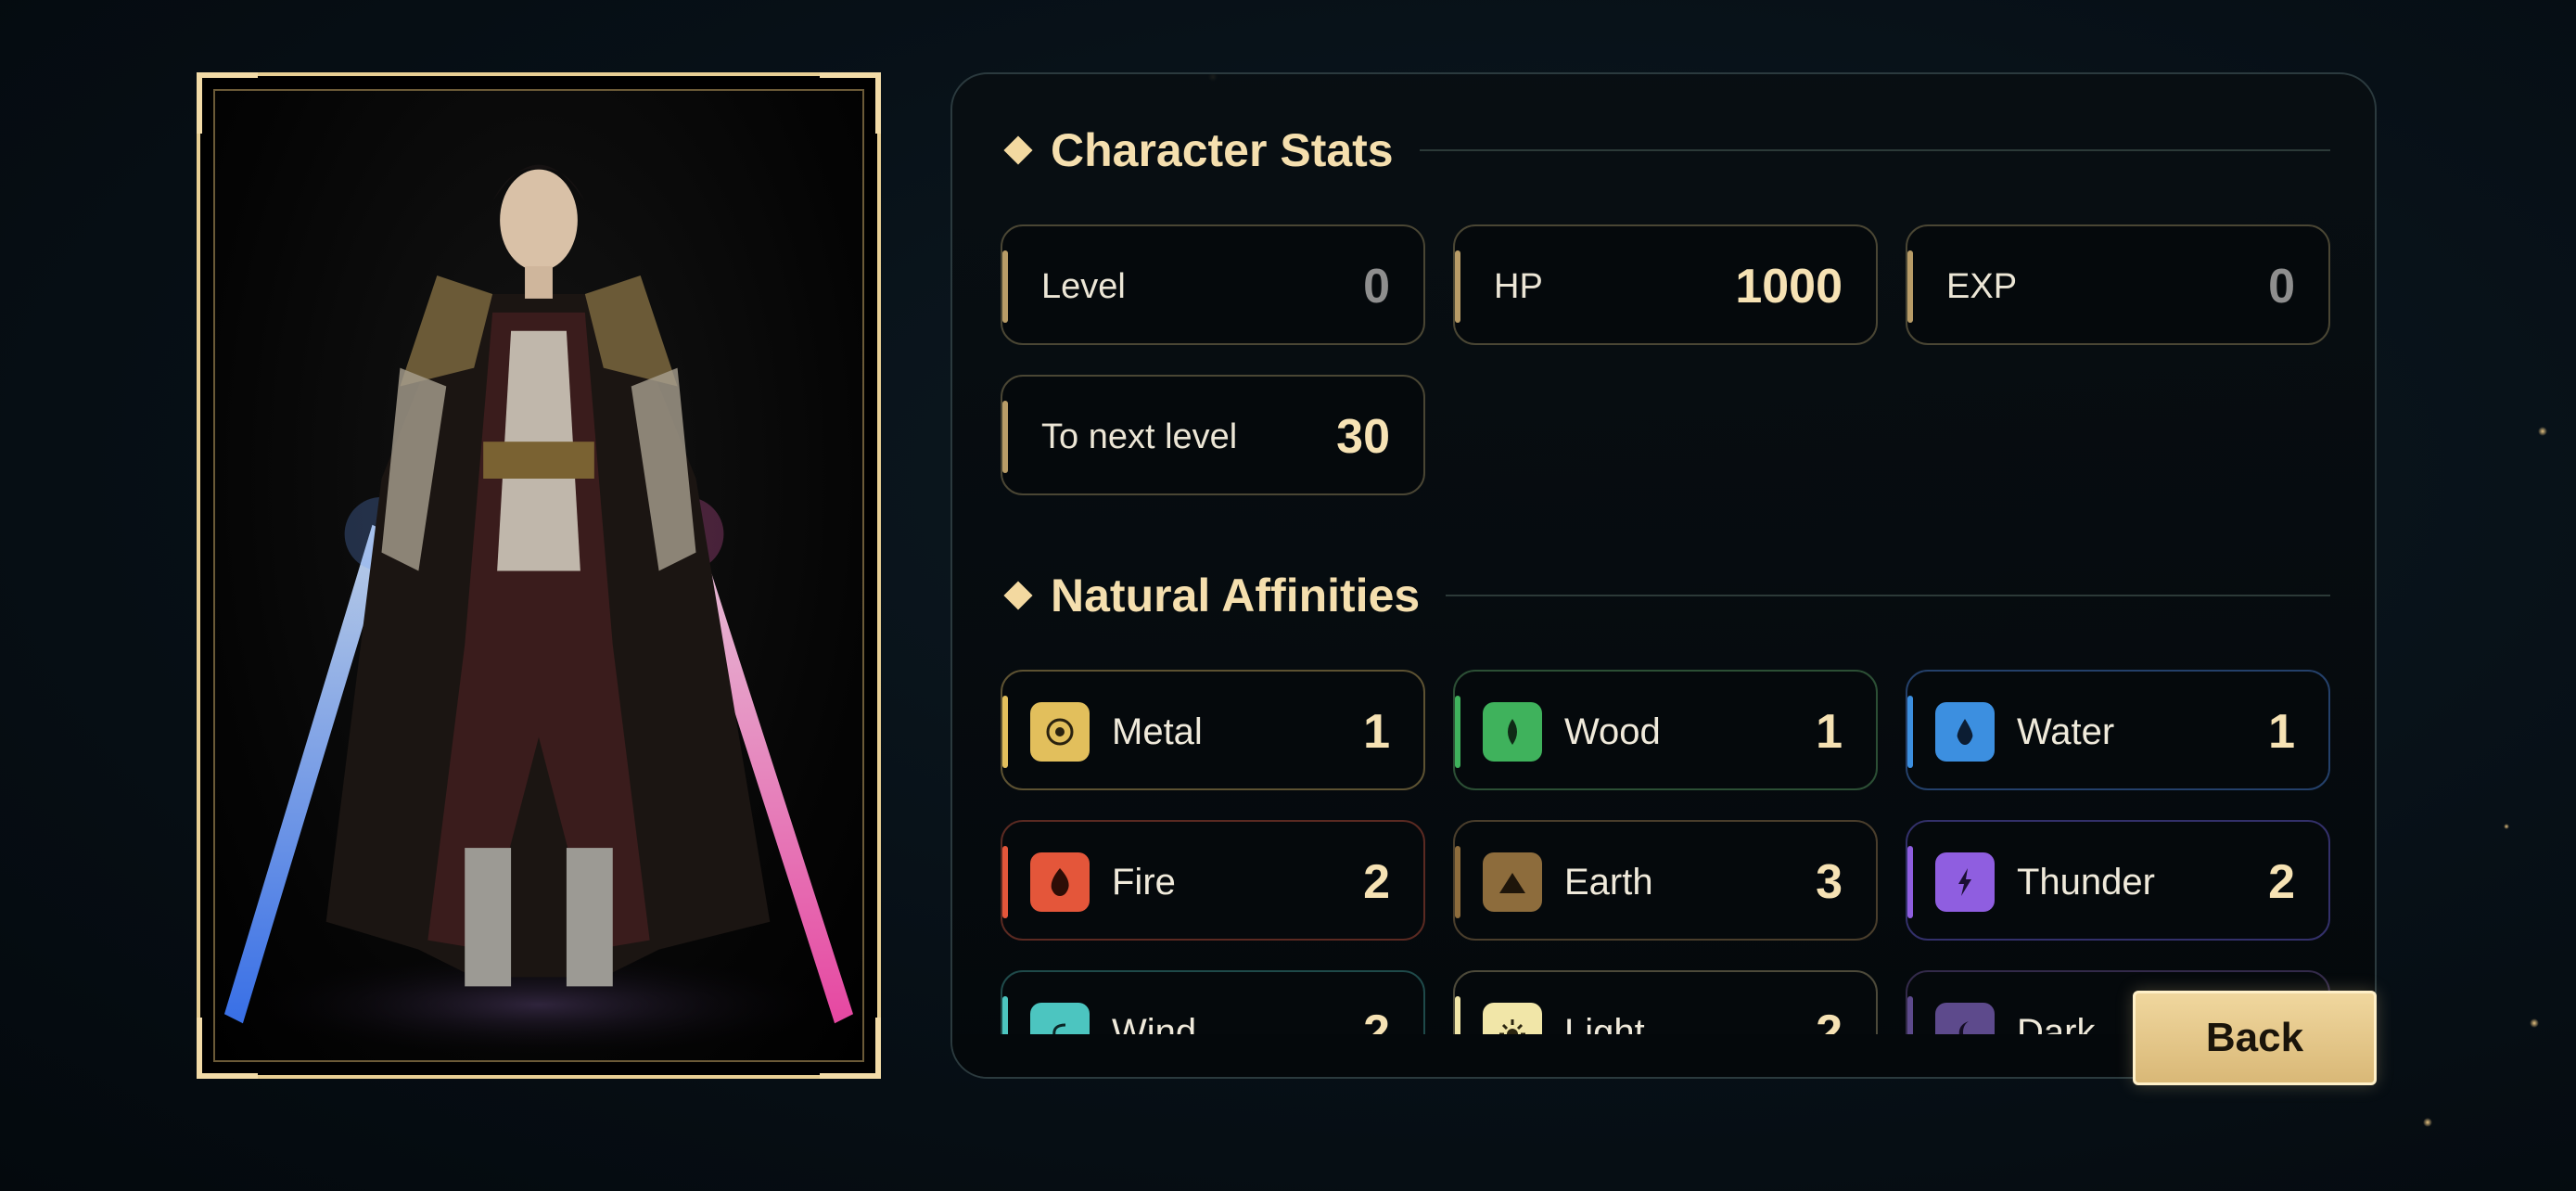 The image size is (2576, 1191). Describe the element at coordinates (2118, 284) in the screenshot. I see `stat-card-exp: EXP 0` at that location.